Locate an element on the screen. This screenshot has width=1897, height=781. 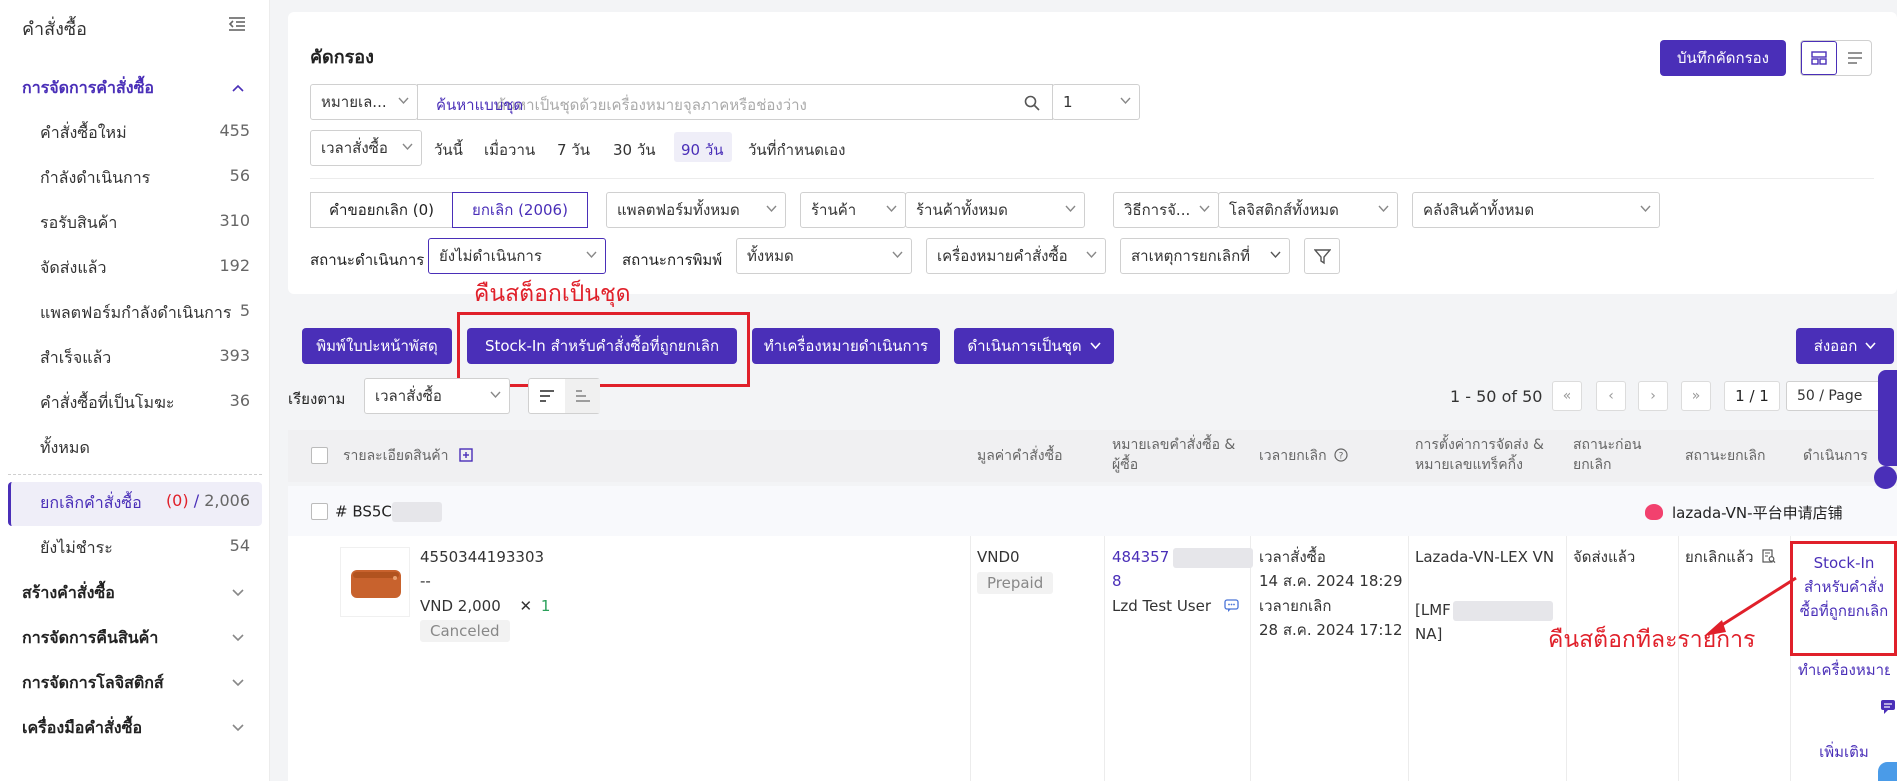
document-search-icon is located at coordinates (1769, 556).